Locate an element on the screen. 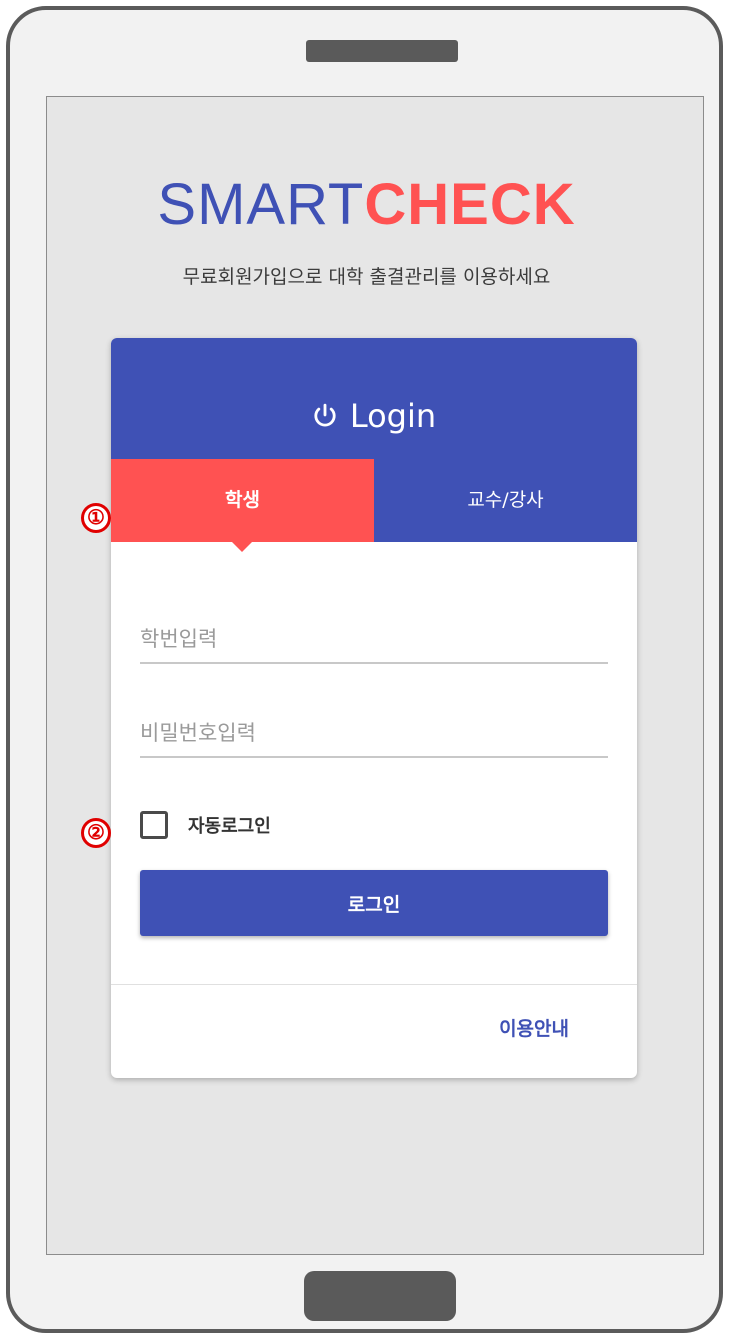  login-title-text: Login is located at coordinates (393, 416).